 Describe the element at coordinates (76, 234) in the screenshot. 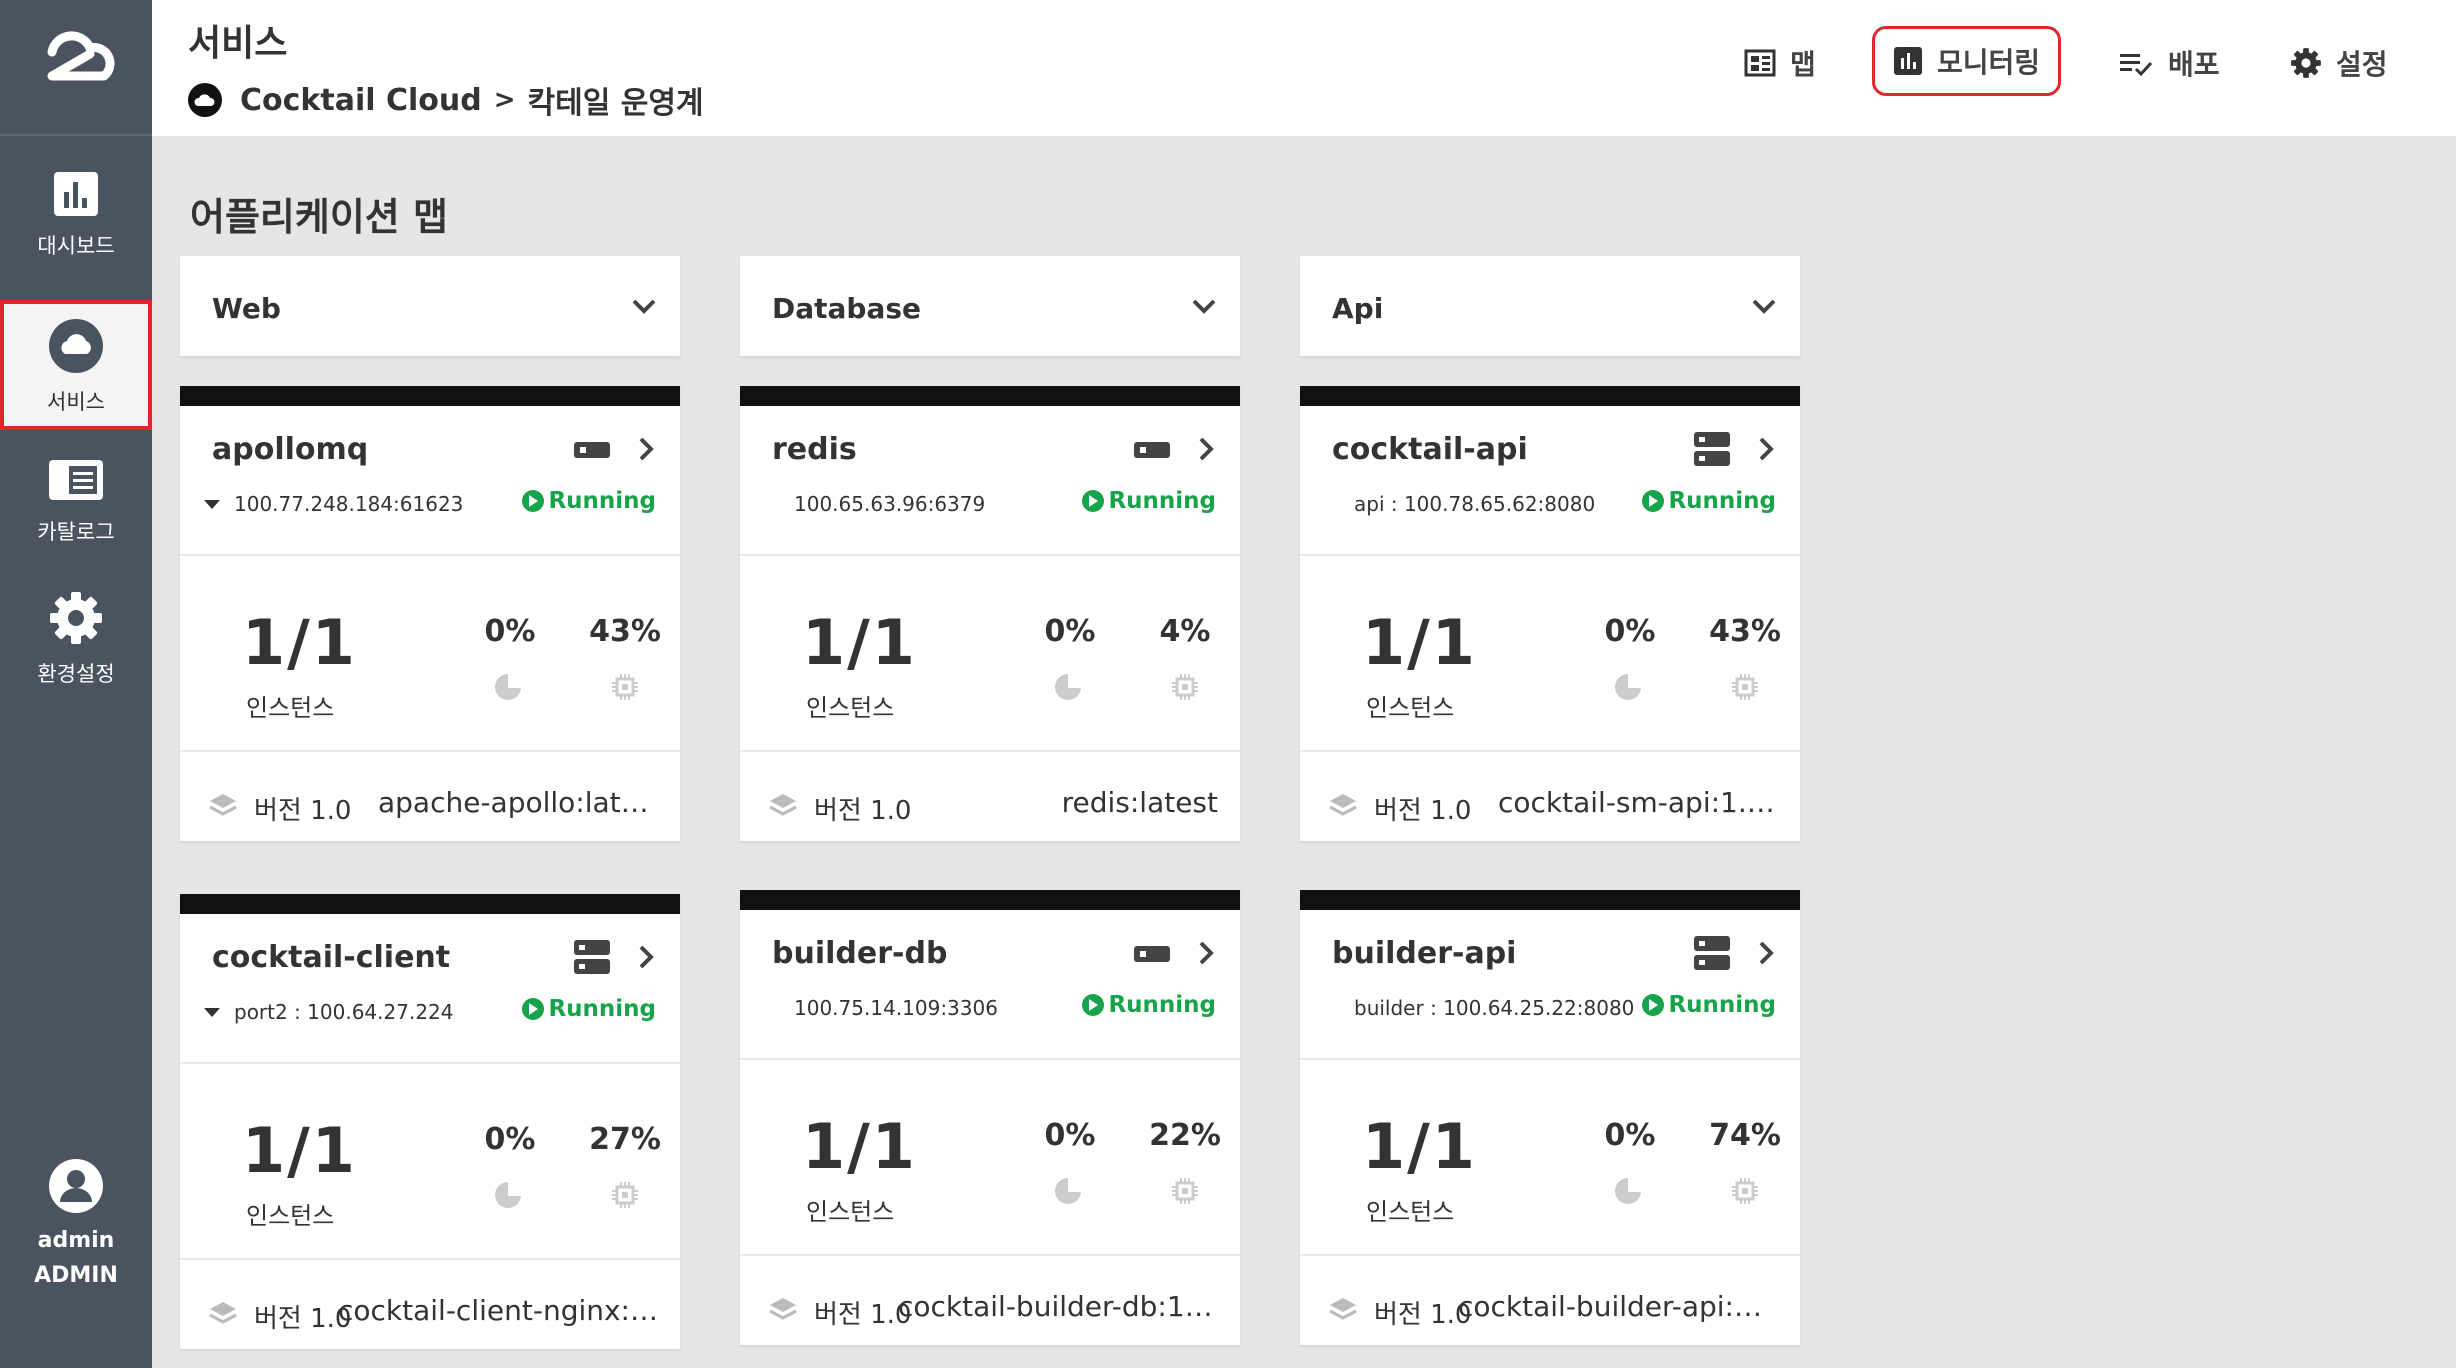

I see `sidebar-item-dashboard: 대시보드` at that location.